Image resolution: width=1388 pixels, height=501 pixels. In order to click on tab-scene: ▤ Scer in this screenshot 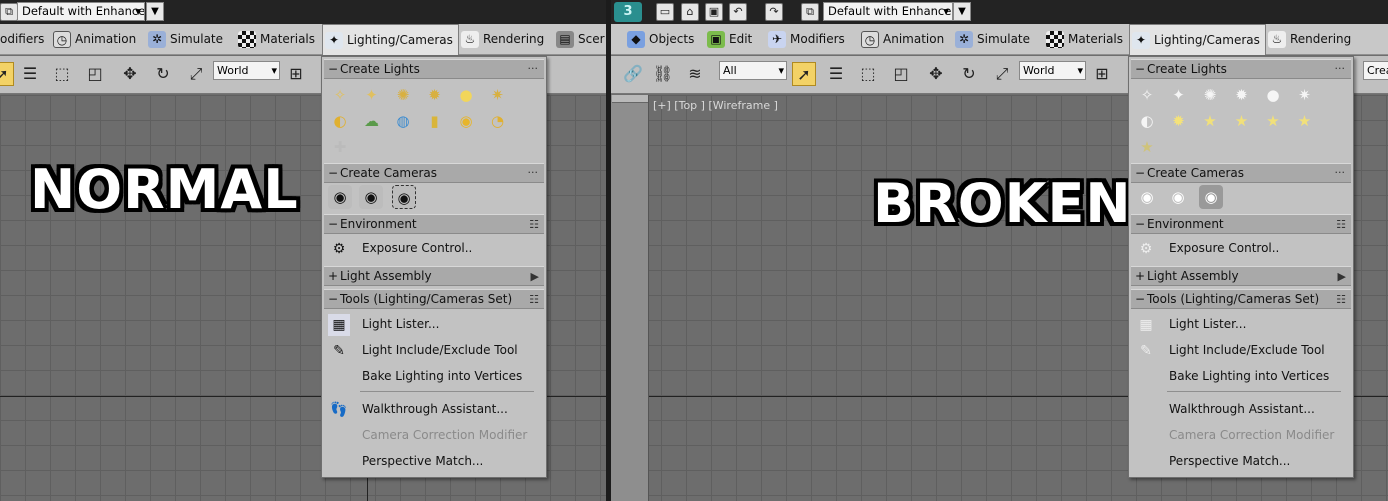, I will do `click(580, 39)`.